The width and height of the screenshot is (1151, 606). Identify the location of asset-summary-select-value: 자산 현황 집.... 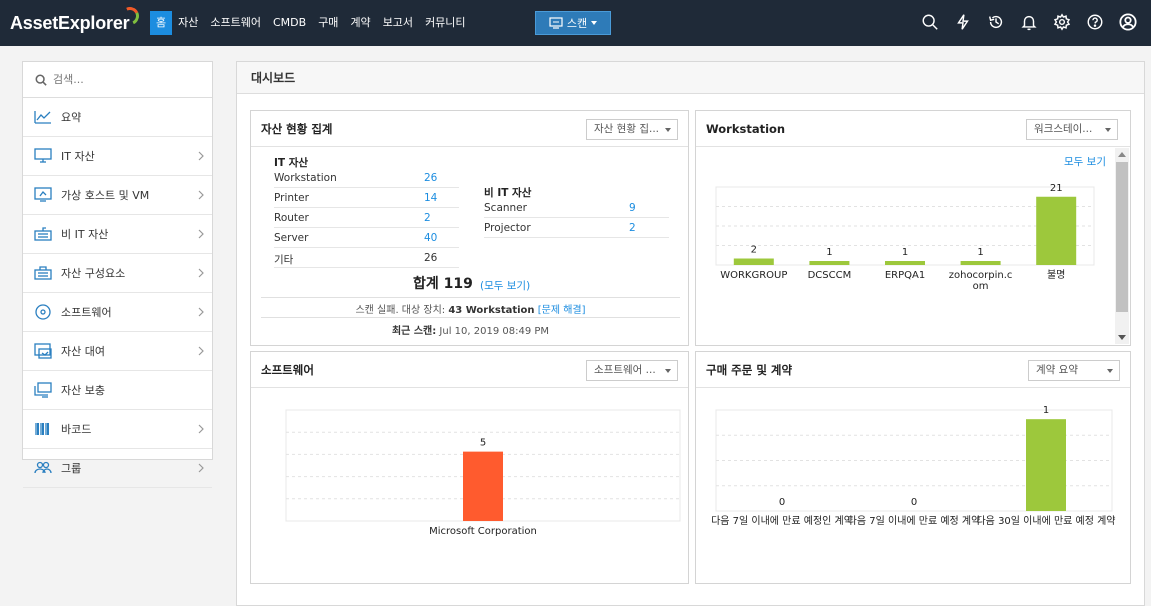
(626, 129).